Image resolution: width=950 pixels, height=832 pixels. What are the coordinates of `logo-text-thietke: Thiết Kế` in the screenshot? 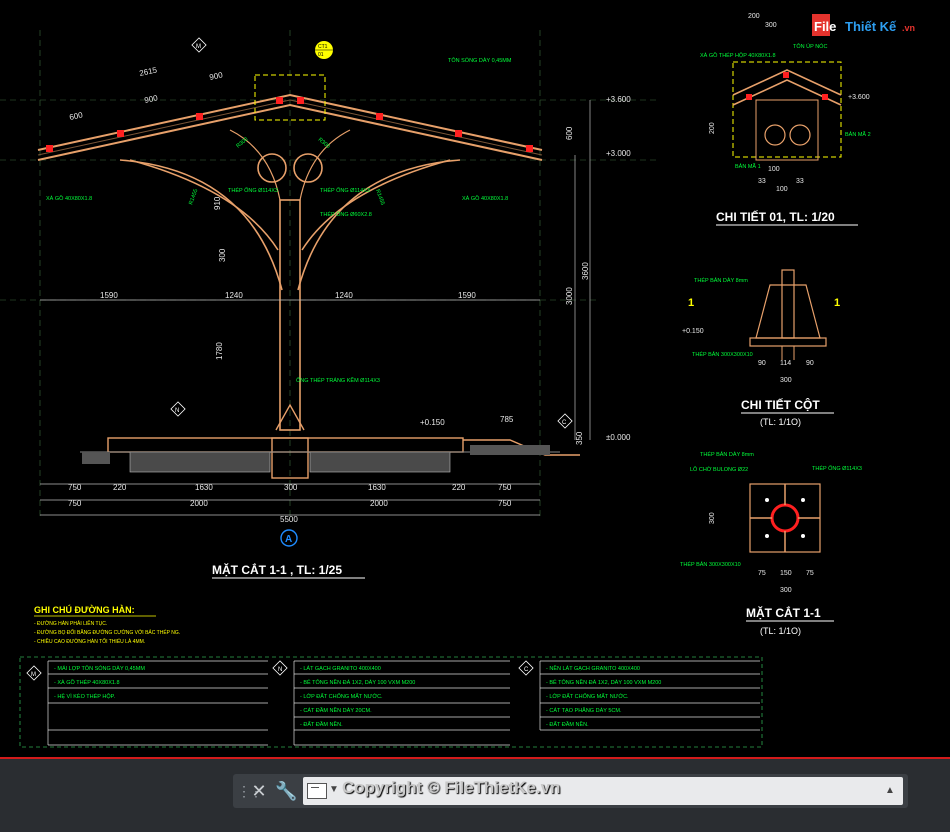 It's located at (871, 26).